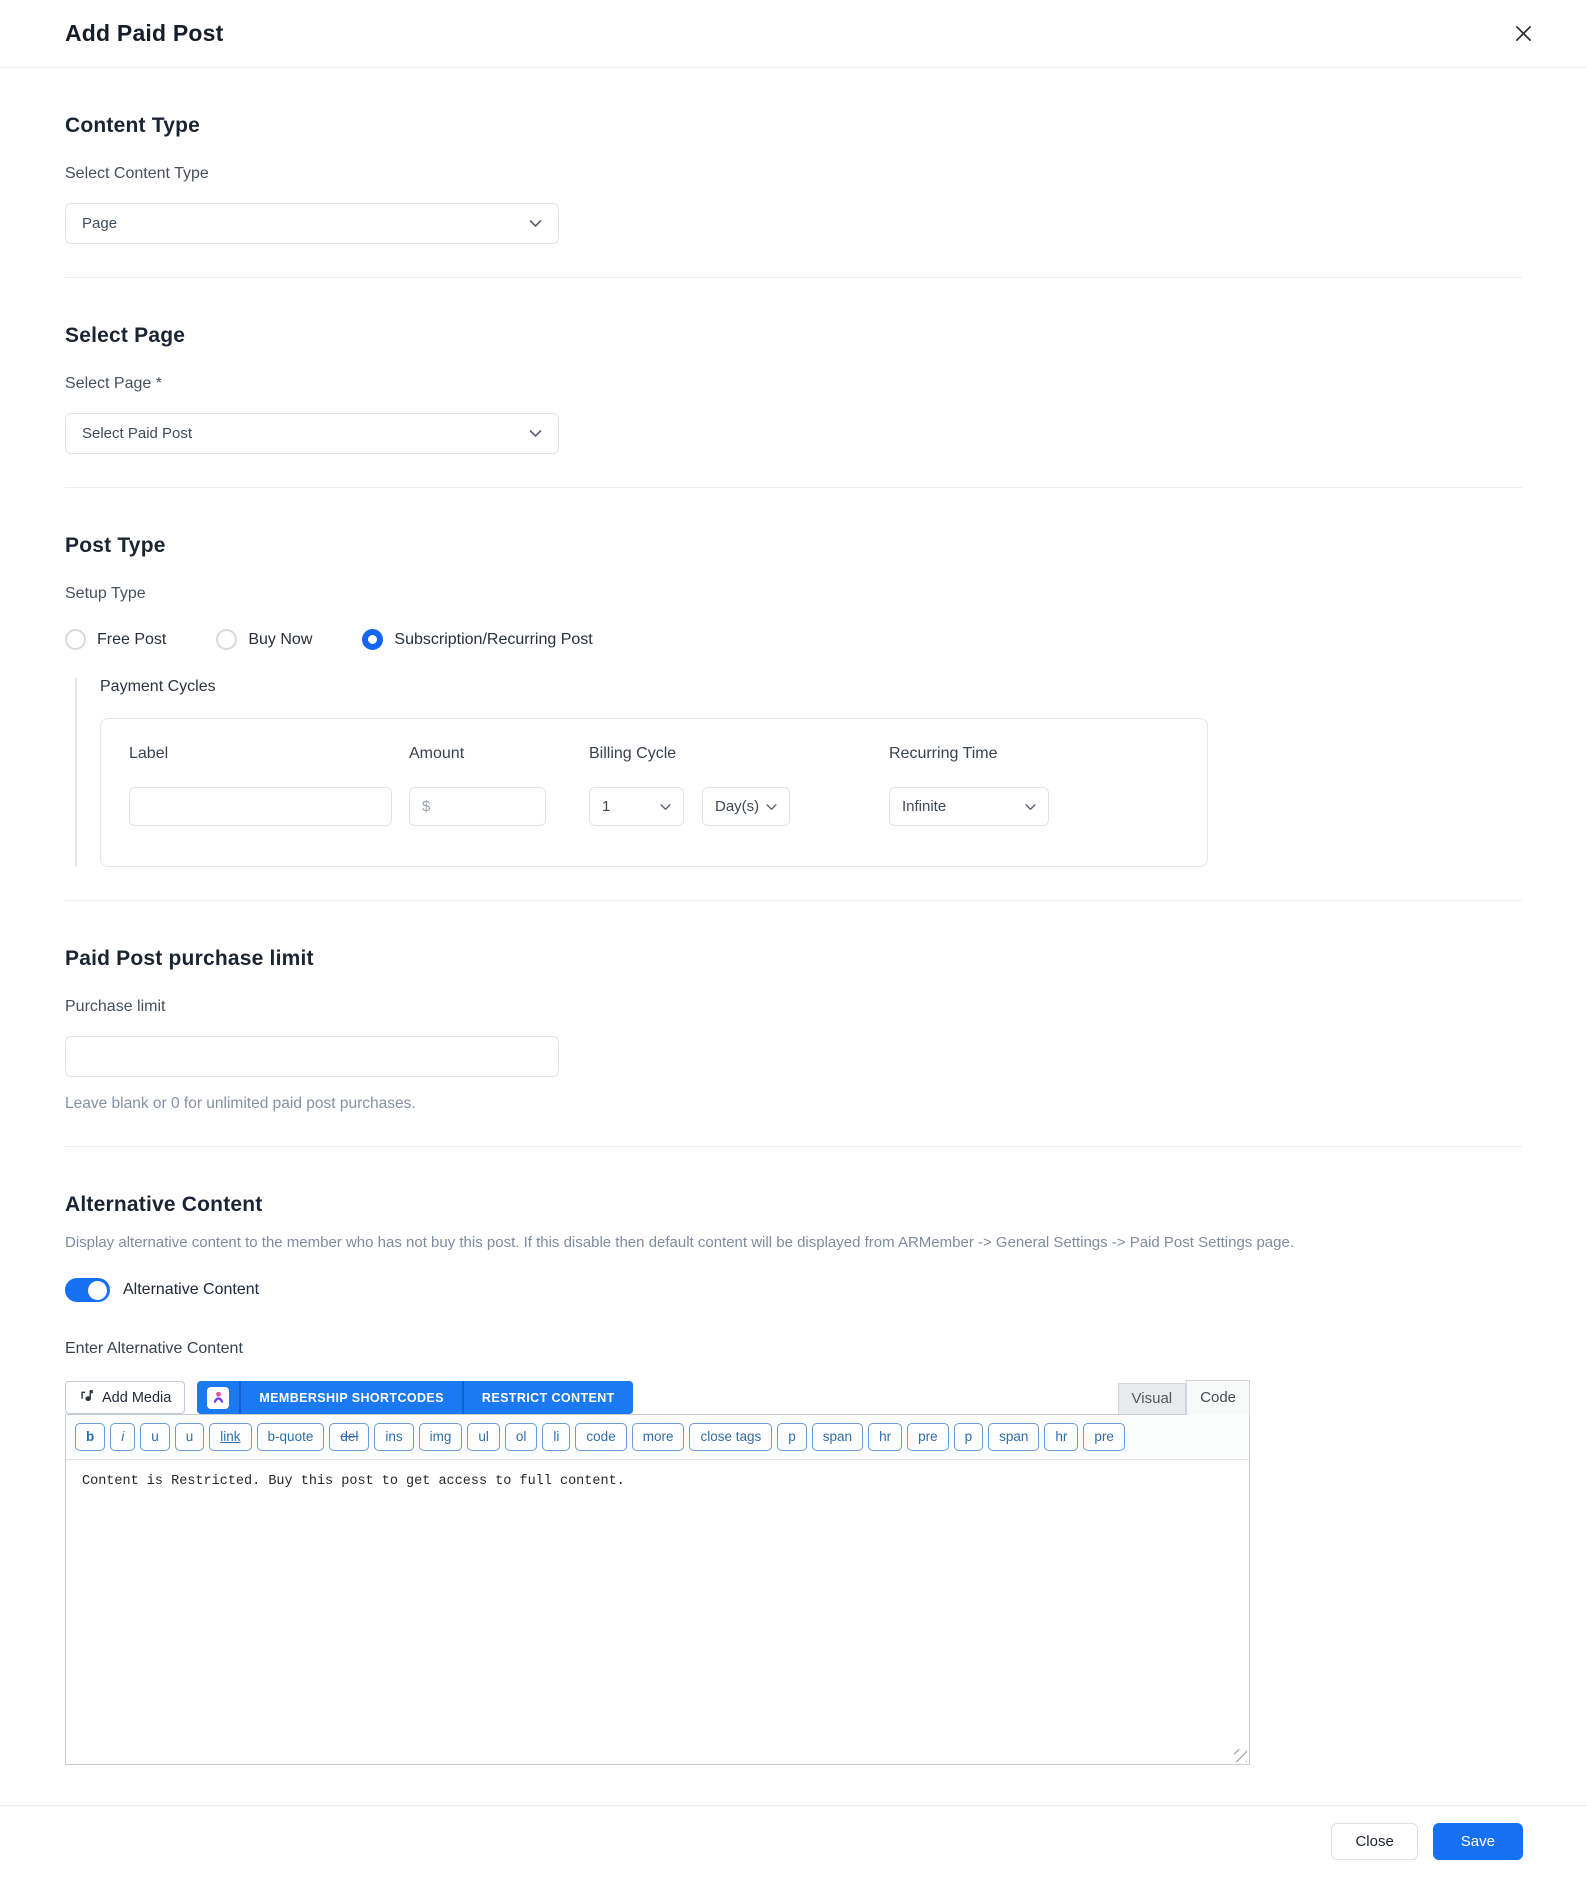 The image size is (1587, 1880). Describe the element at coordinates (290, 1437) in the screenshot. I see `quicktag-b-quote-button: b-quote` at that location.